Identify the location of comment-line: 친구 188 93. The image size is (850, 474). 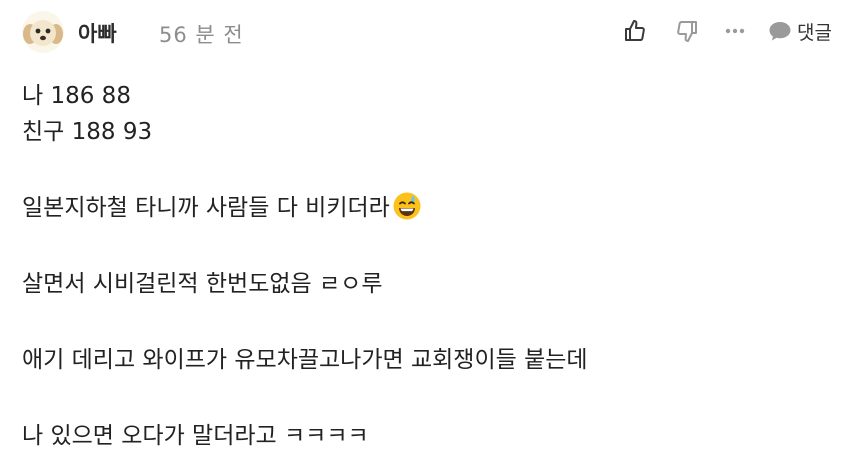
(87, 132).